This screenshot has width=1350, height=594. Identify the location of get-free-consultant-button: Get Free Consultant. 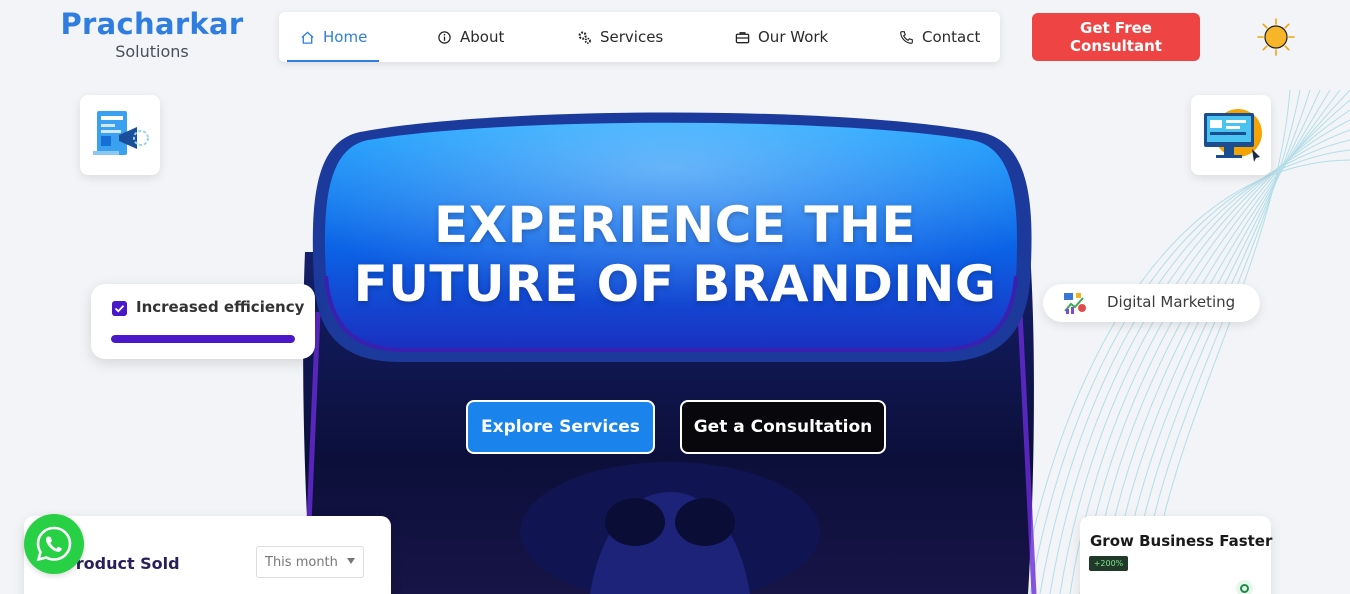
(1116, 37).